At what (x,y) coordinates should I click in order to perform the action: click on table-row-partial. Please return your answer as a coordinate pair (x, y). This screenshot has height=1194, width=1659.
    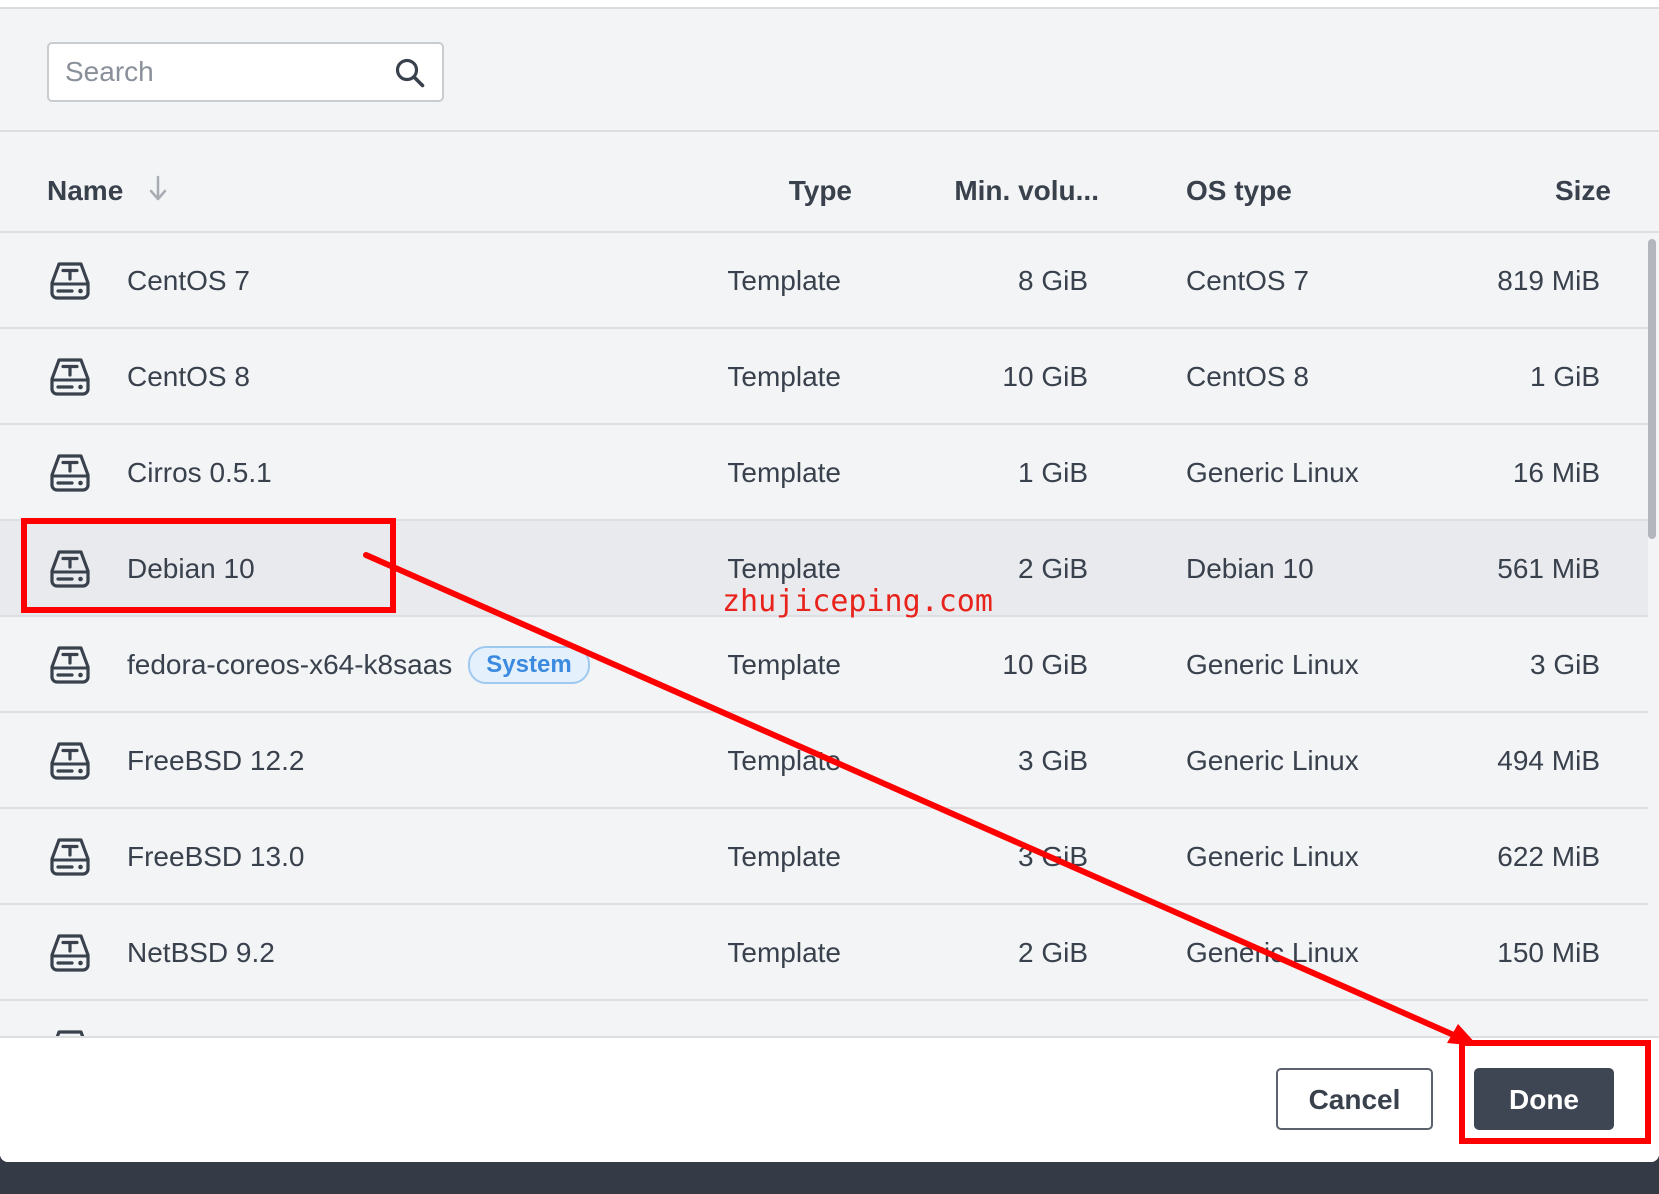
    Looking at the image, I should click on (824, 1018).